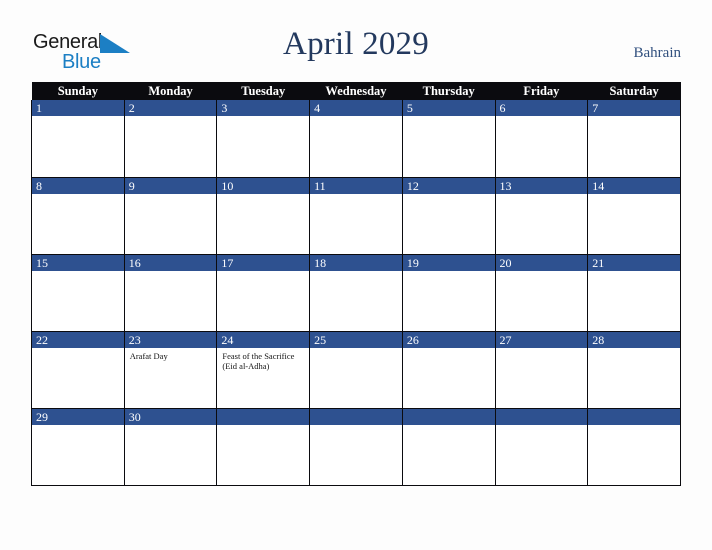 This screenshot has height=550, width=712. I want to click on calendar-cell-day-11: 11, so click(356, 216).